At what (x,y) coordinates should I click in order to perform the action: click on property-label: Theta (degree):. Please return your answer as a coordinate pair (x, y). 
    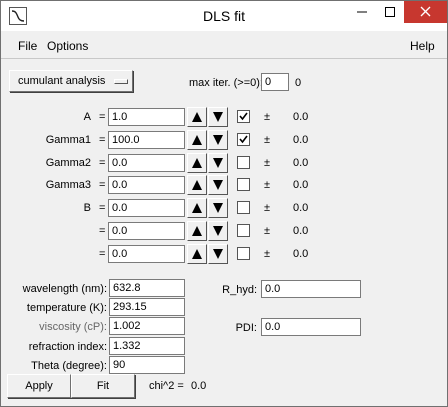
    Looking at the image, I should click on (69, 366).